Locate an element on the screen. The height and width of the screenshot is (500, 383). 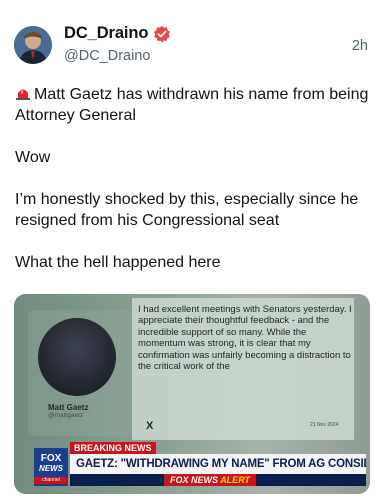
quote-date: 21 Nov 2024 is located at coordinates (324, 425).